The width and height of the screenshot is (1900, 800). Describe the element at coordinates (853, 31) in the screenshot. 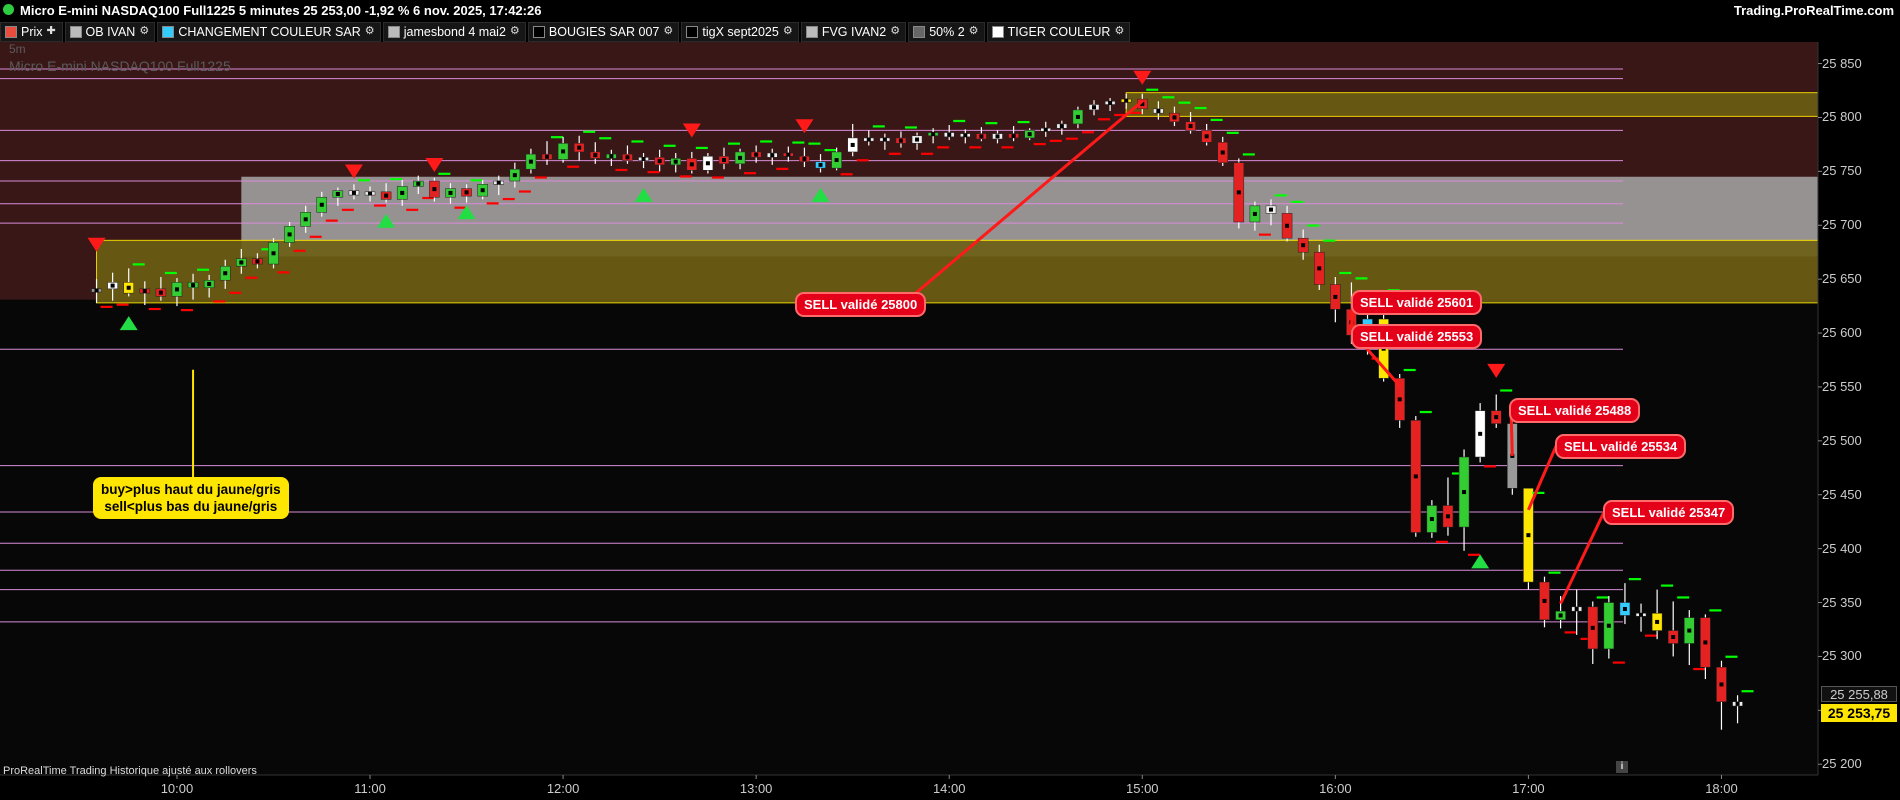

I see `legend-item: FVG IVAN2 ⚙` at that location.